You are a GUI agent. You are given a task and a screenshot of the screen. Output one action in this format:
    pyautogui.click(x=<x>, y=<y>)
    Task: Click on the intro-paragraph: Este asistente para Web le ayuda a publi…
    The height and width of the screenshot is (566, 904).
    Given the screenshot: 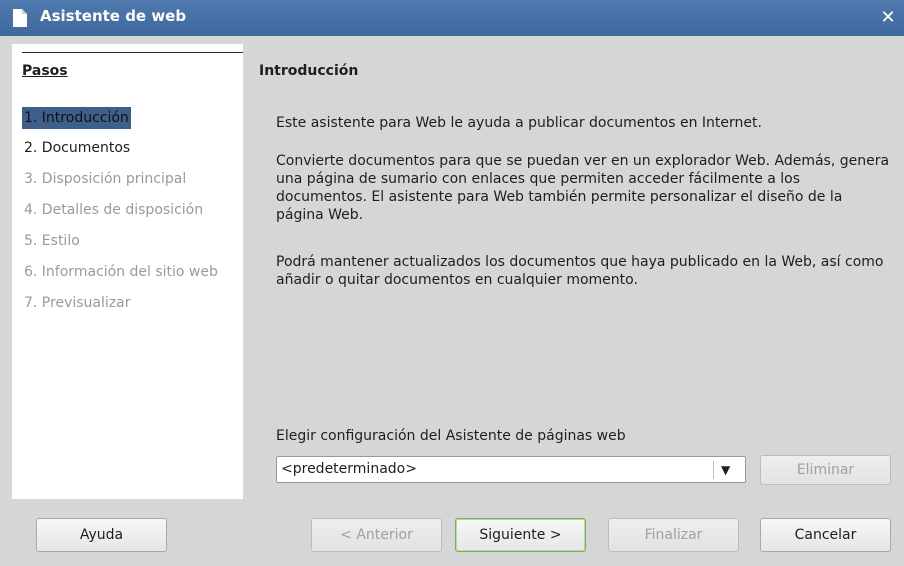 What is the action you would take?
    pyautogui.click(x=519, y=123)
    